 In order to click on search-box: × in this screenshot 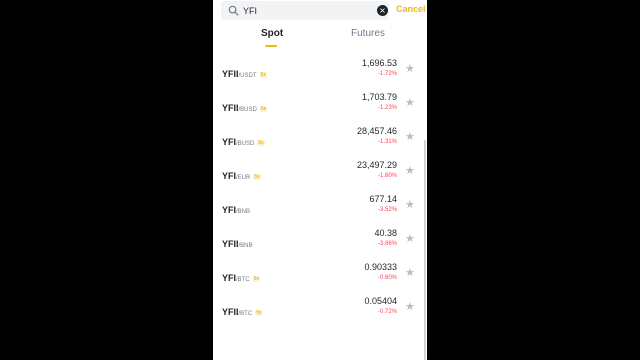, I will do `click(305, 10)`.